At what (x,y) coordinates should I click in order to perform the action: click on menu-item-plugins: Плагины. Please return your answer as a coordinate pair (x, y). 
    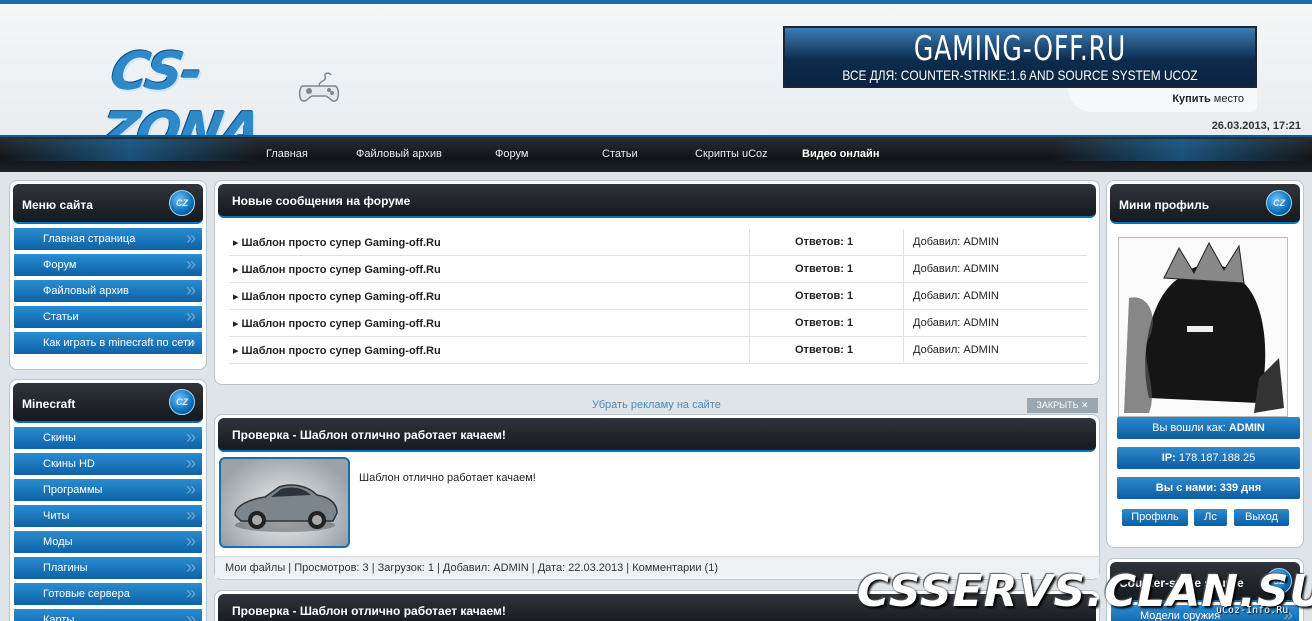
    Looking at the image, I should click on (108, 568).